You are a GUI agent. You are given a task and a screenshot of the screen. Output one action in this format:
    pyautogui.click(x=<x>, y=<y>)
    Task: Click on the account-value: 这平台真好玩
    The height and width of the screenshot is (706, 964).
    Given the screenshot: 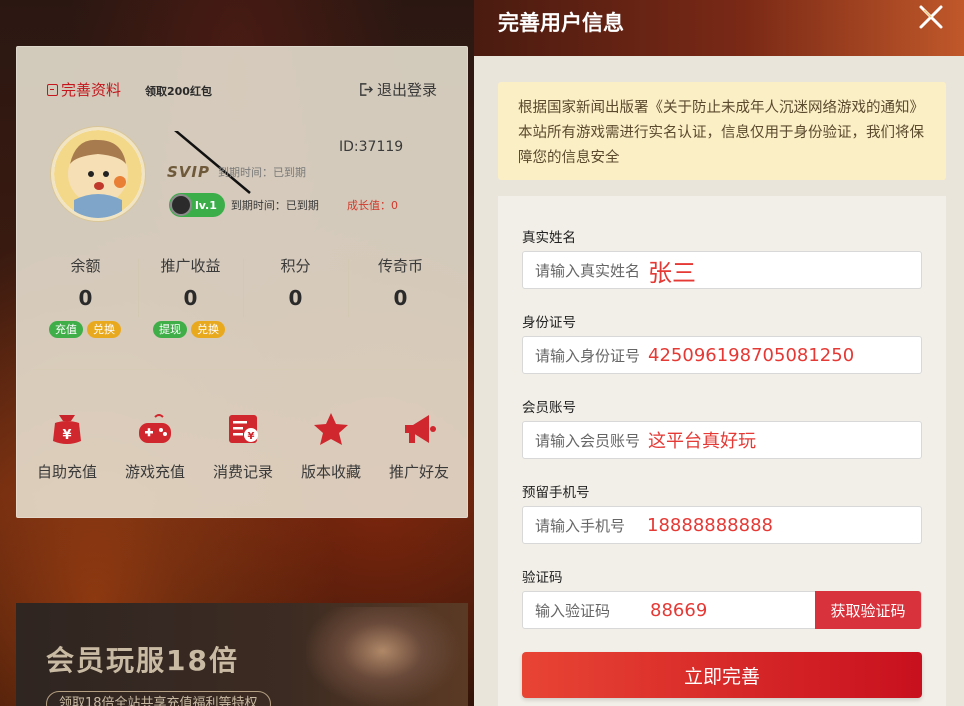 What is the action you would take?
    pyautogui.click(x=702, y=441)
    